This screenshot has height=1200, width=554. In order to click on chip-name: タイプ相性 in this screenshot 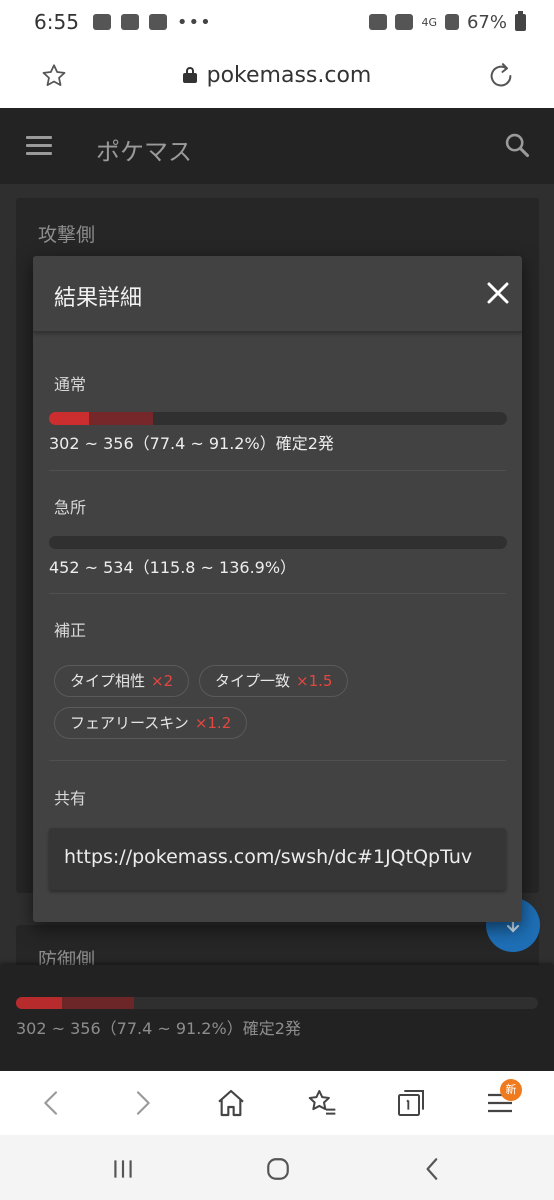, I will do `click(108, 681)`.